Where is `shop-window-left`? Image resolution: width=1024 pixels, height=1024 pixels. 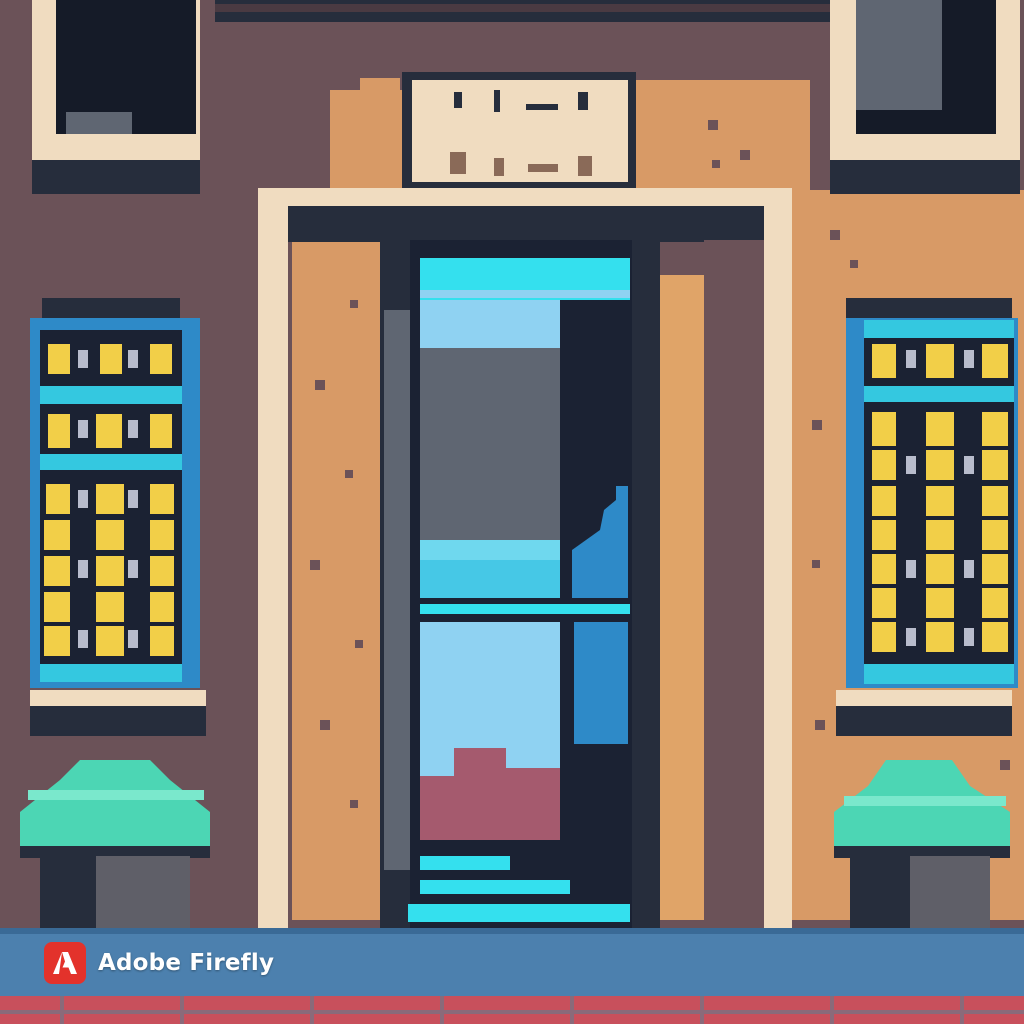
shop-window-left is located at coordinates (118, 517).